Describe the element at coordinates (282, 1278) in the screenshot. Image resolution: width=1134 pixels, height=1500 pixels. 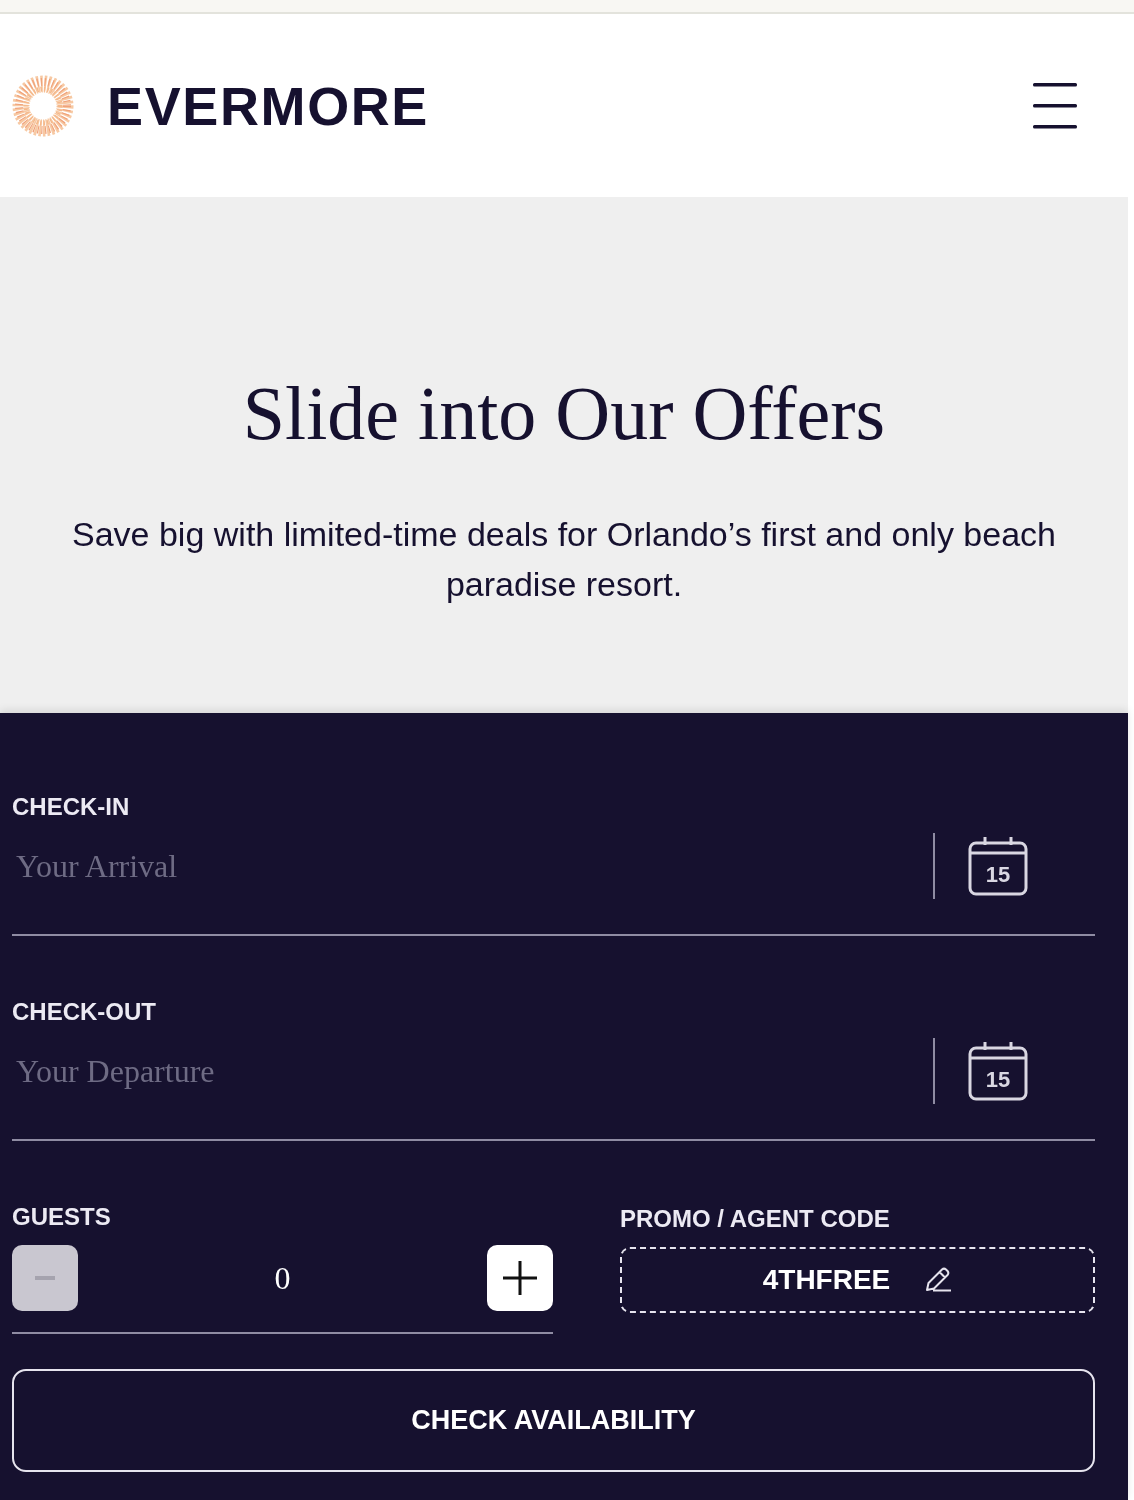
I see `guest-count: 0` at that location.